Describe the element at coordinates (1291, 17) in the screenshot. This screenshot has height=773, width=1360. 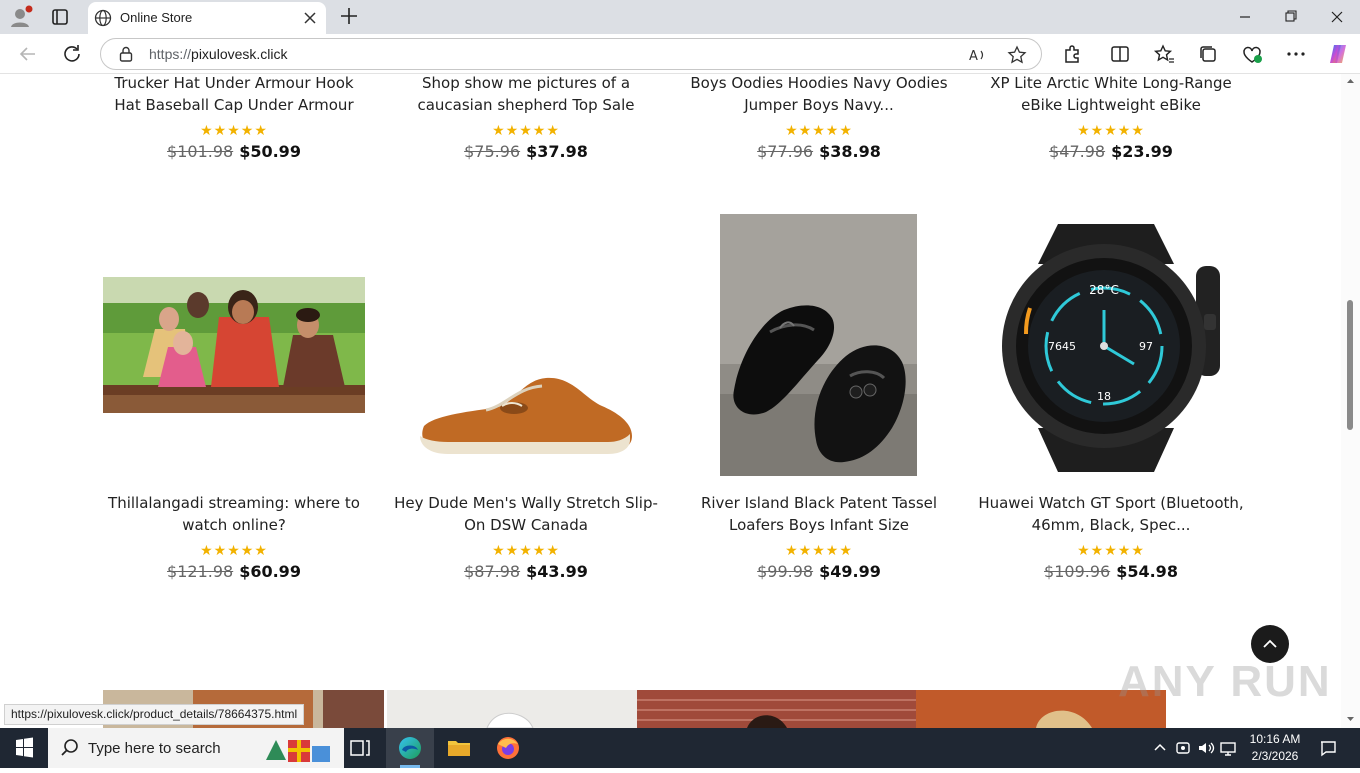
I see `restore-icon` at that location.